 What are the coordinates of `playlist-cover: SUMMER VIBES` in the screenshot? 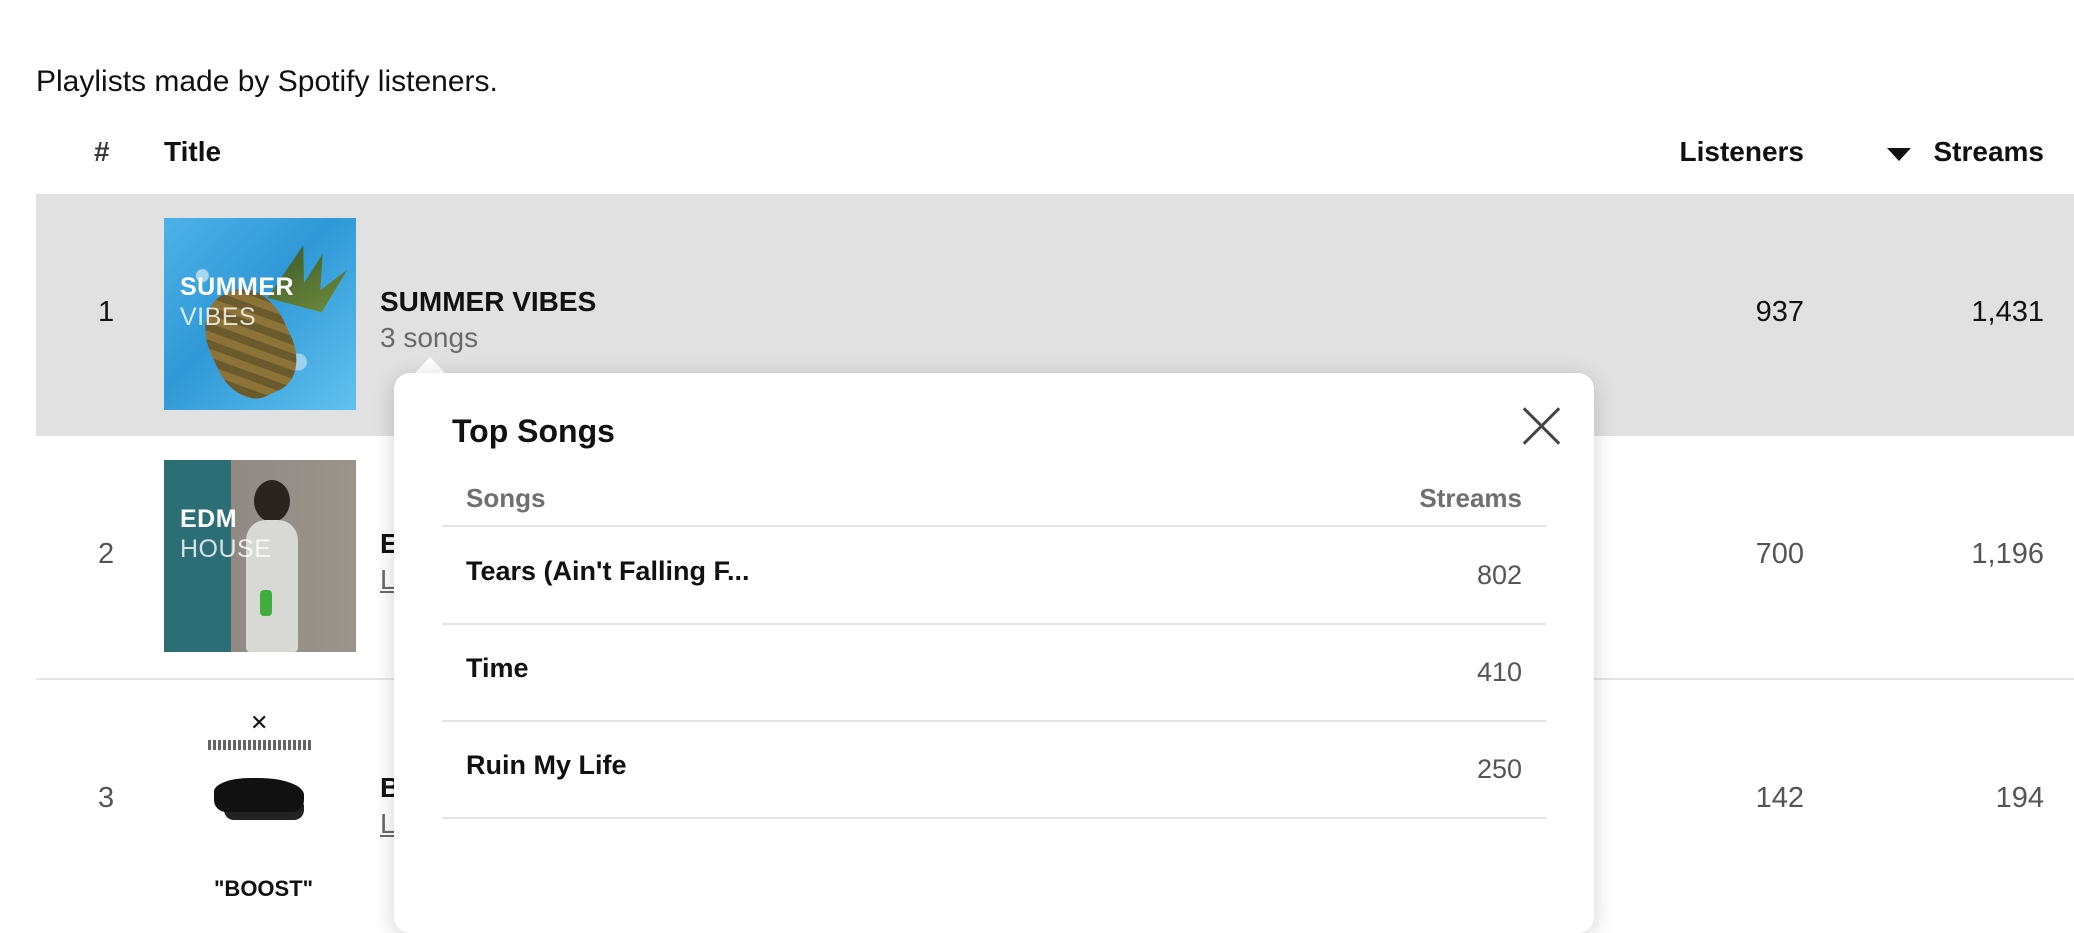 It's located at (260, 314).